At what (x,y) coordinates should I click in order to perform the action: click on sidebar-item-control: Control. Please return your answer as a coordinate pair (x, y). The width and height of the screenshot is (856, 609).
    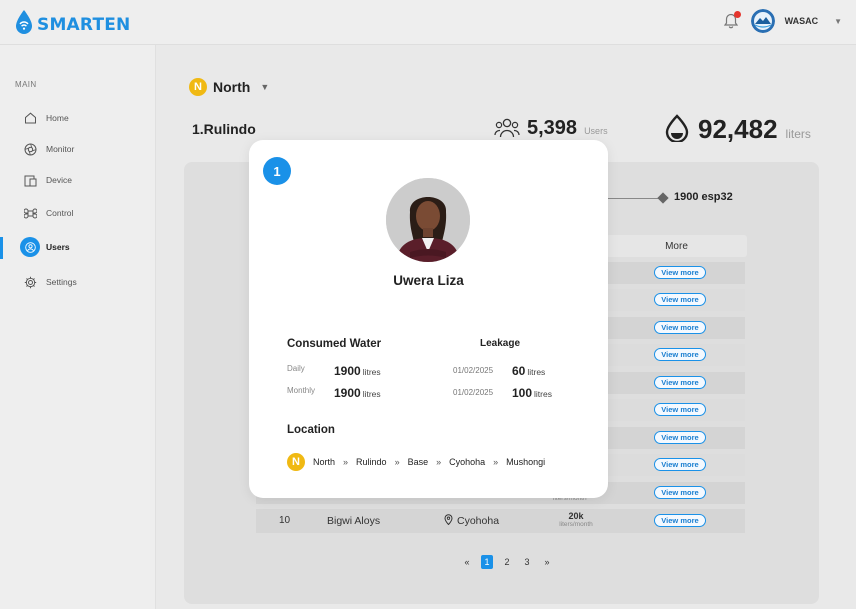
    Looking at the image, I should click on (46, 213).